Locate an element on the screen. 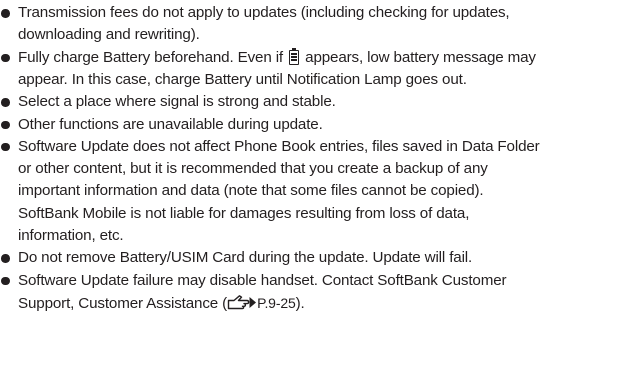  page-reference: P.9-25 is located at coordinates (276, 303).